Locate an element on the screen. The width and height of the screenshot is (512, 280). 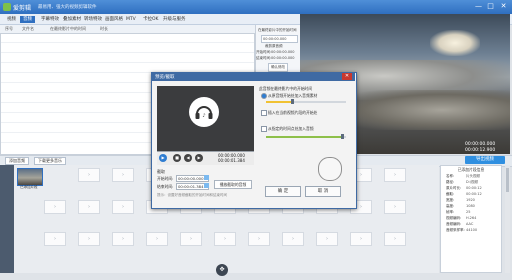
info-value: D:\视频 is located at coordinates (472, 182).